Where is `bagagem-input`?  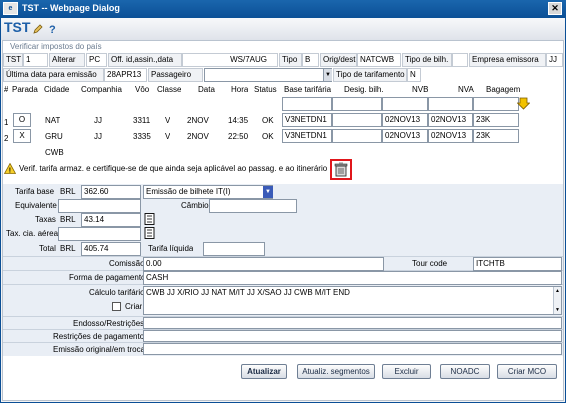
bagagem-input is located at coordinates (496, 104).